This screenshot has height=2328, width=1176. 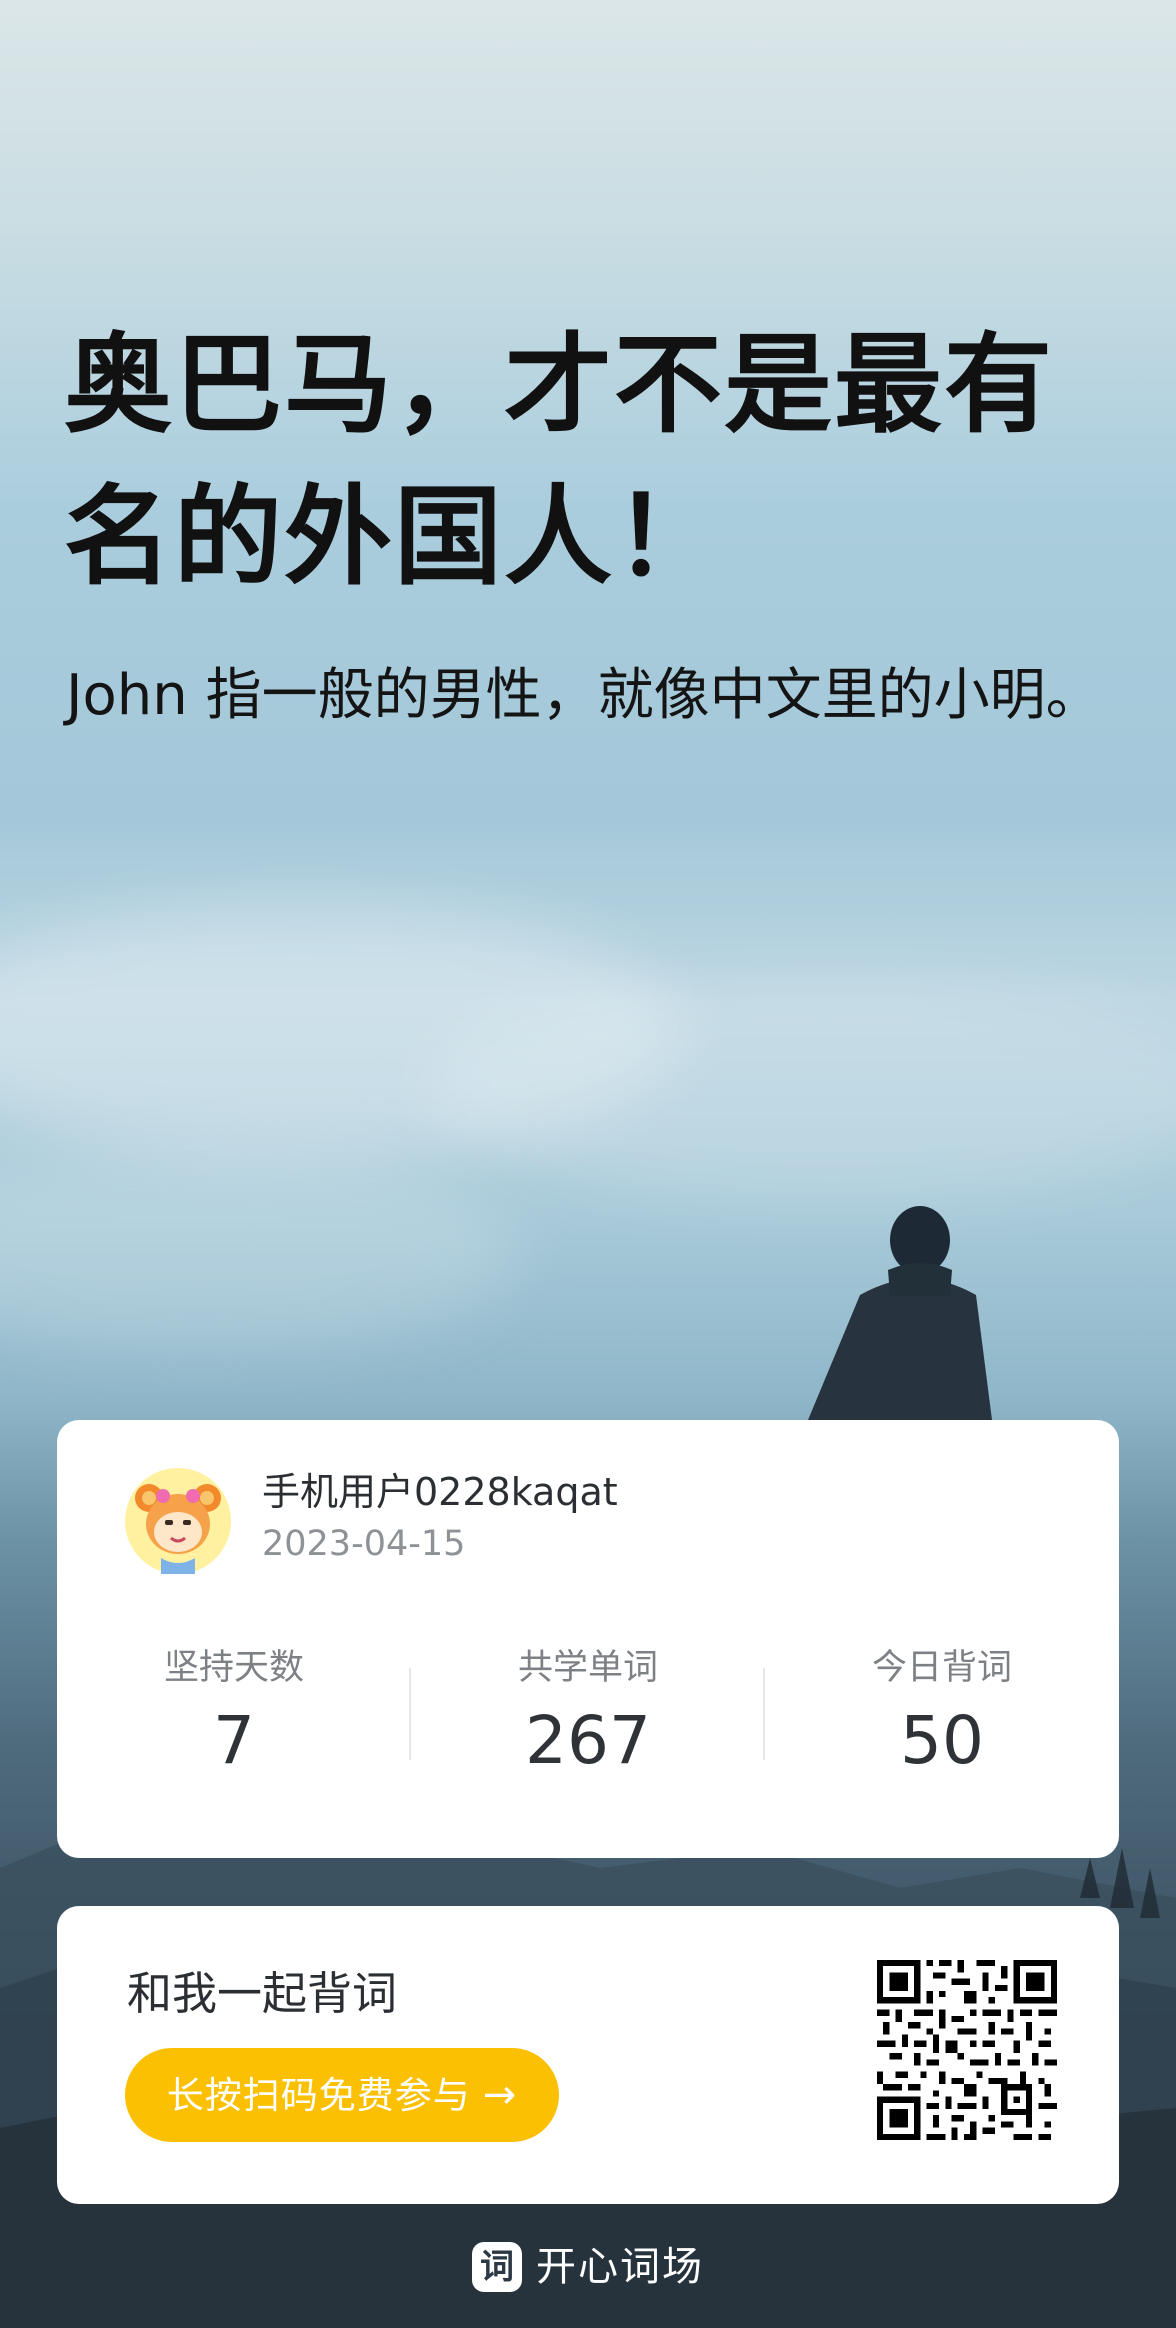 I want to click on stats-row: 坚持天数 7 共学单词 267 今日背词 50, so click(x=588, y=1716).